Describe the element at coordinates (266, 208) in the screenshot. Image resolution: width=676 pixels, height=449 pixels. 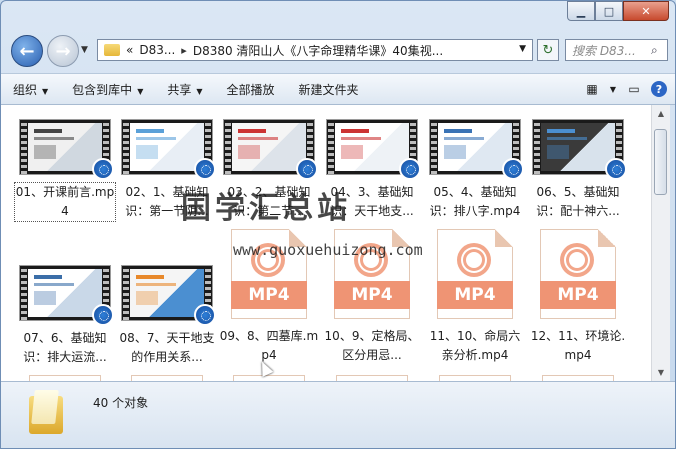
I see `watermark-text: 国学汇总站` at that location.